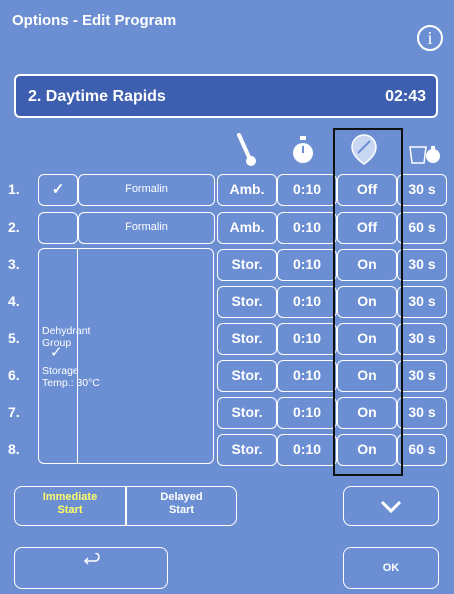 This screenshot has height=594, width=454. What do you see at coordinates (14, 189) in the screenshot?
I see `row-number: 1.` at bounding box center [14, 189].